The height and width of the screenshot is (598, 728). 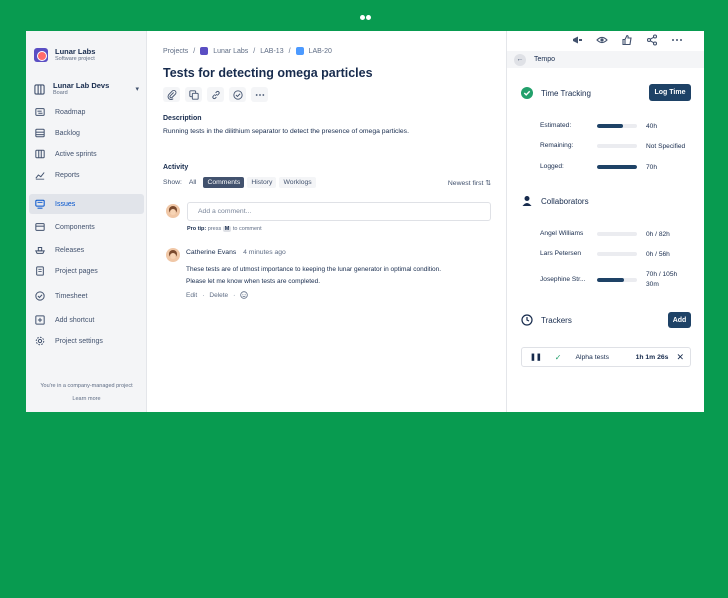 I want to click on breadcrumb-parent: LAB-13, so click(x=271, y=51).